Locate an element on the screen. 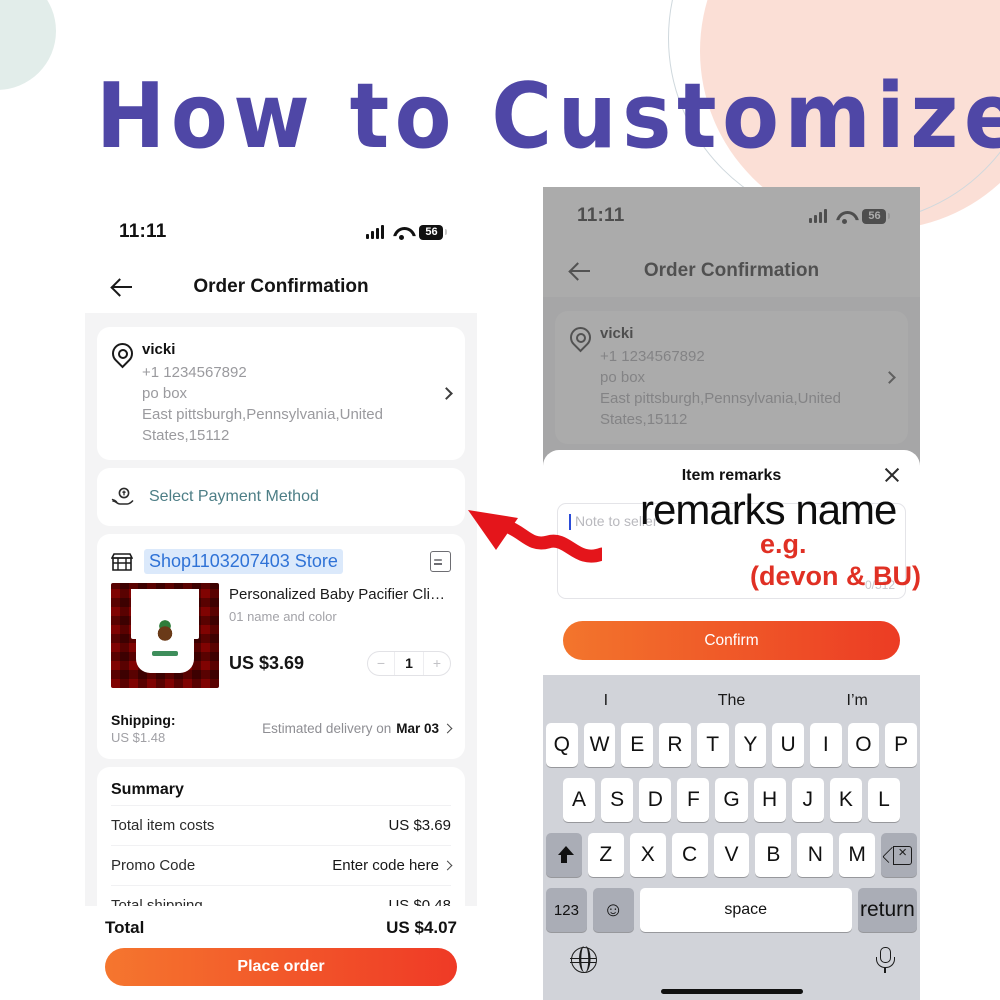 The height and width of the screenshot is (1000, 1000). key-s: S is located at coordinates (617, 800).